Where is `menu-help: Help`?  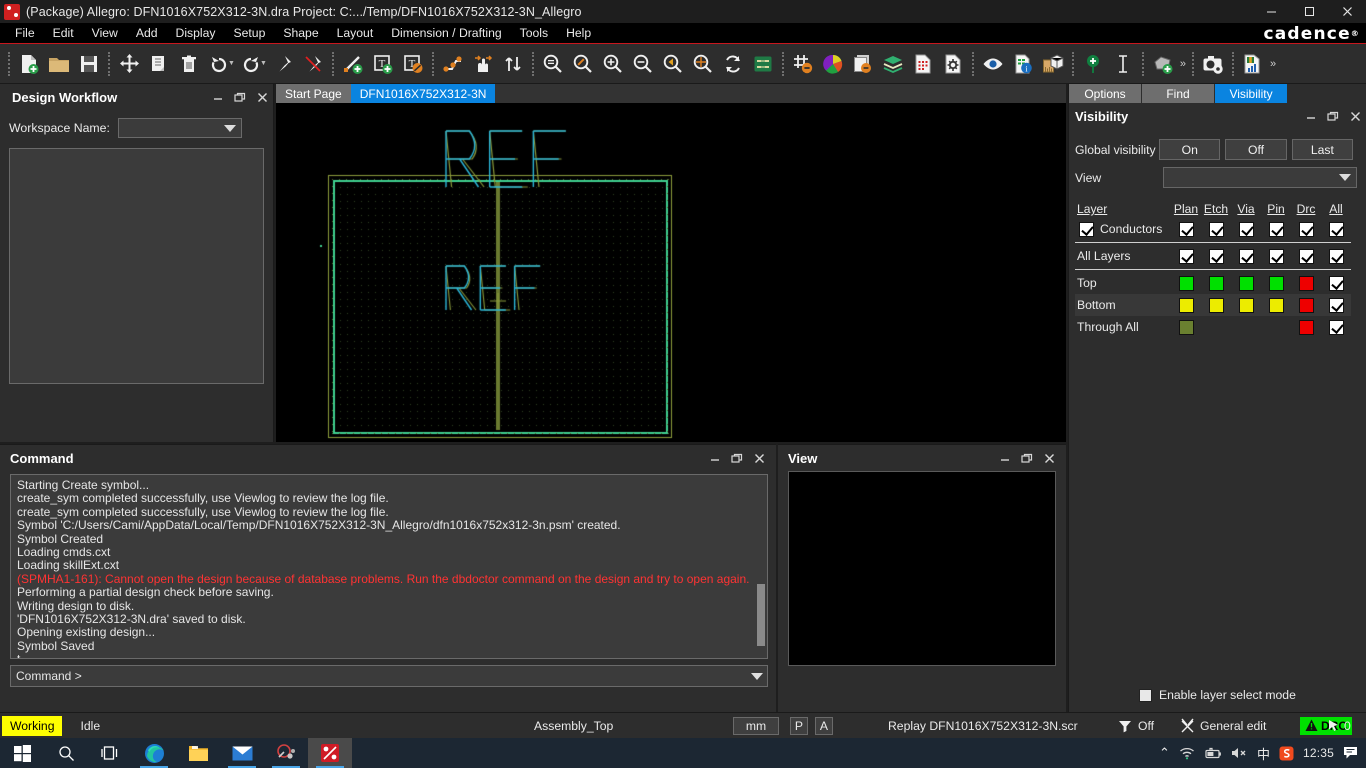
menu-help: Help is located at coordinates (578, 33).